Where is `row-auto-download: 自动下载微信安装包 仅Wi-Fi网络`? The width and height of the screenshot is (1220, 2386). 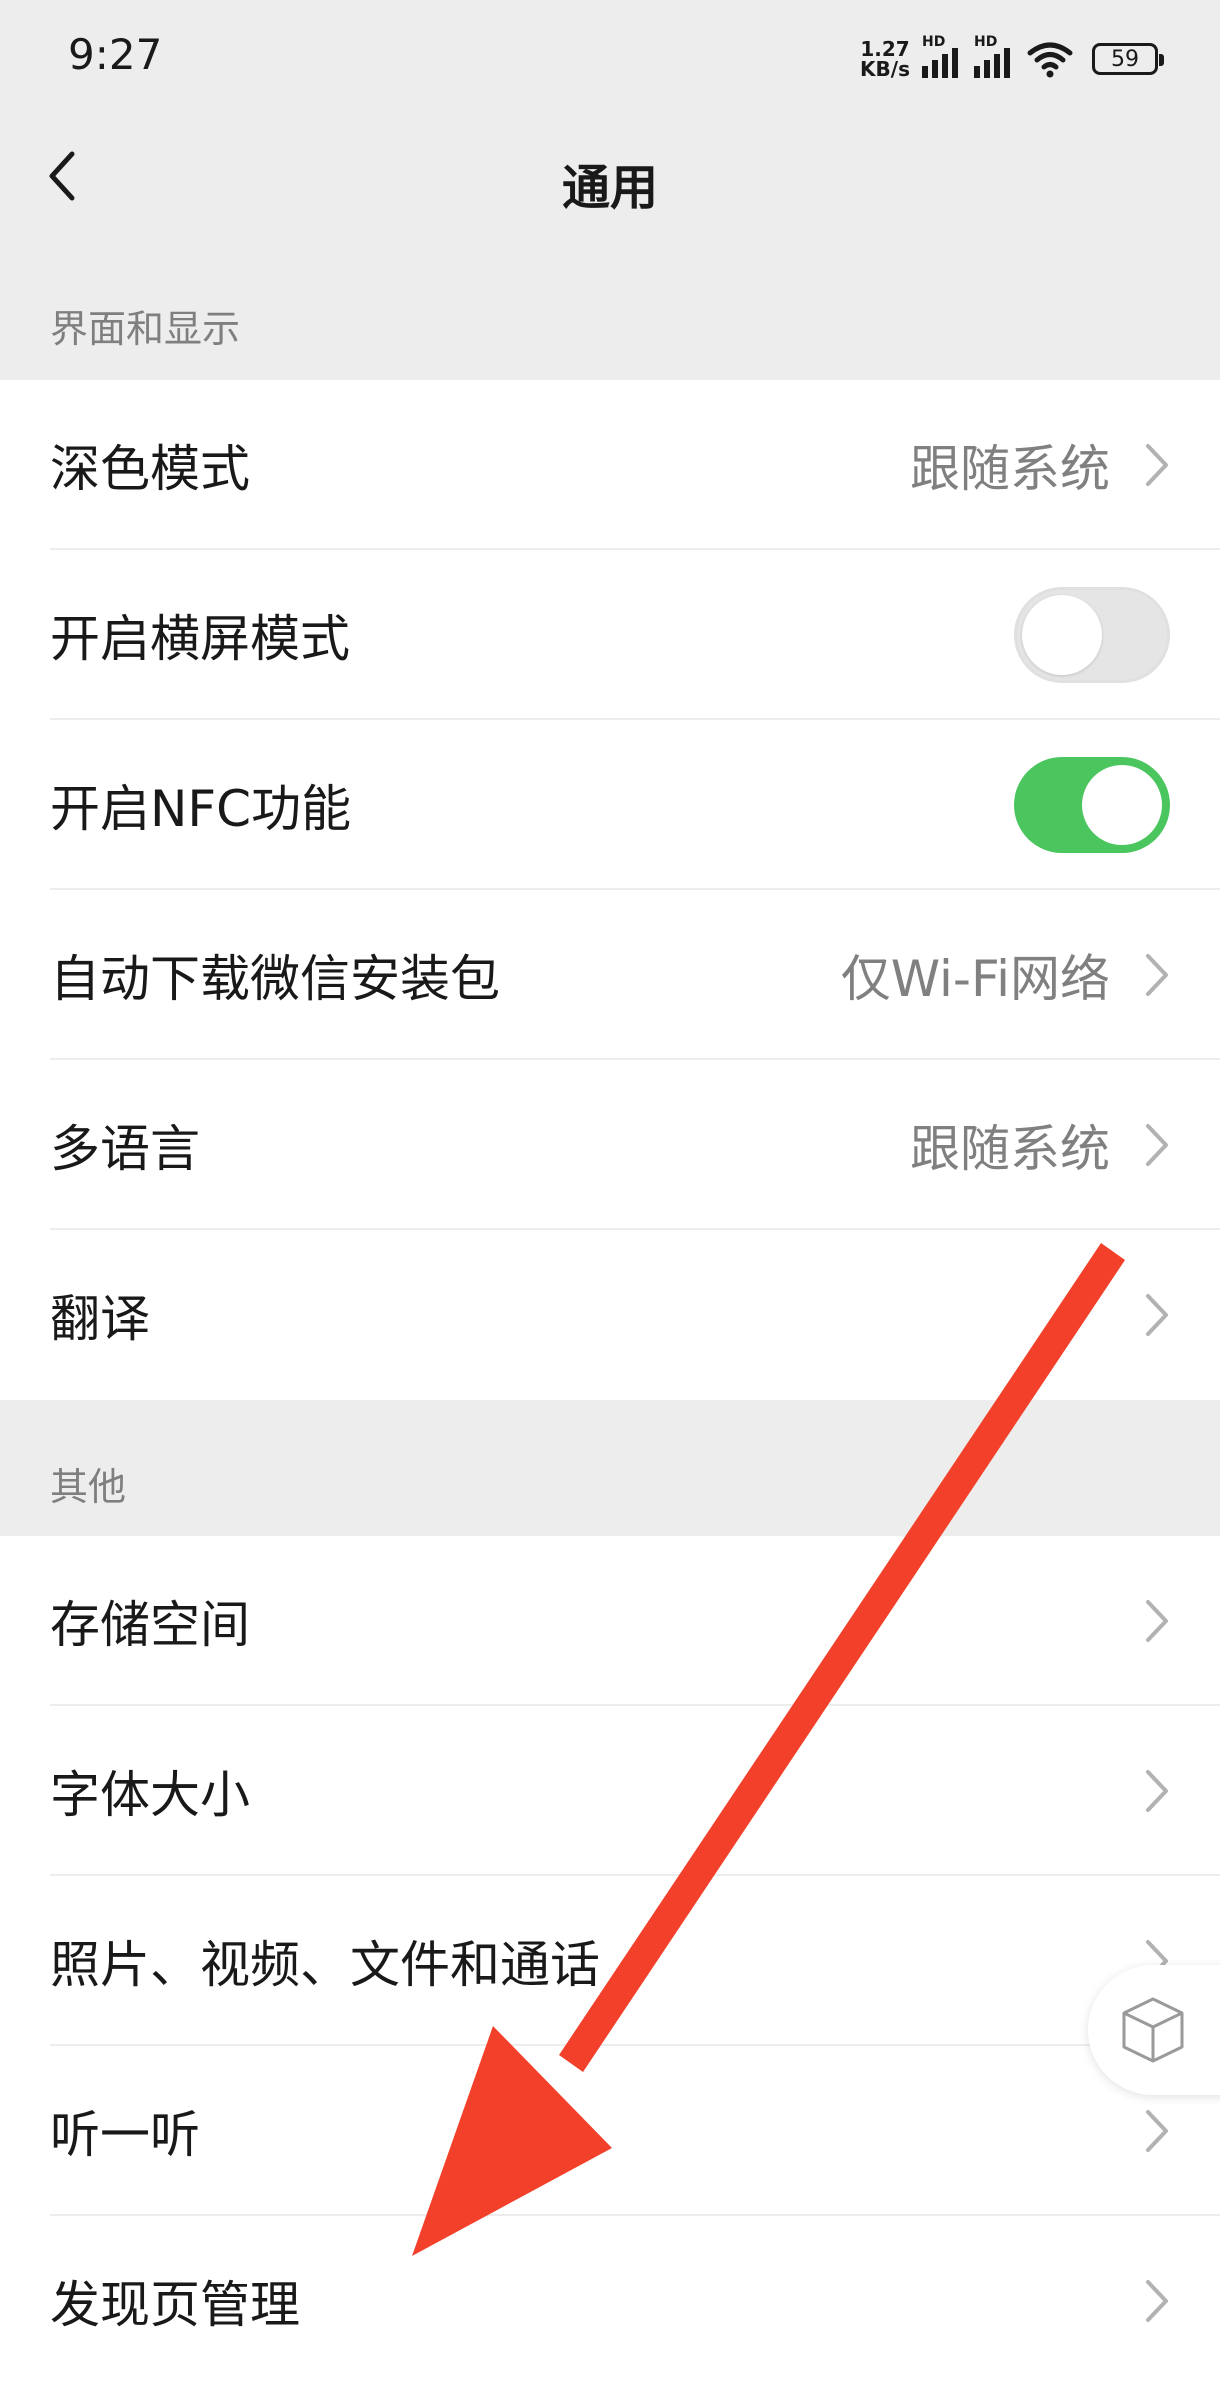
row-auto-download: 自动下载微信安装包 仅Wi-Fi网络 is located at coordinates (610, 975).